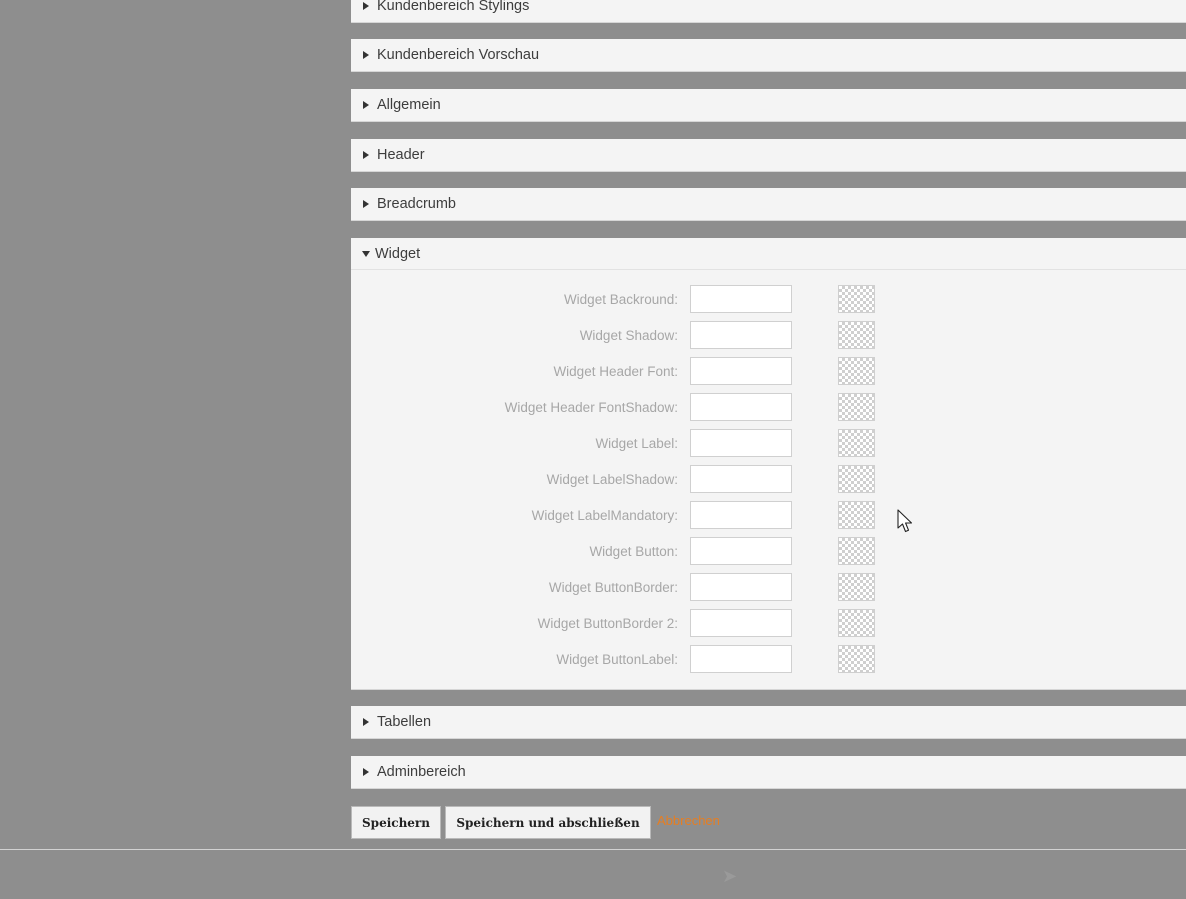  I want to click on field-label: Widget Shadow:, so click(628, 335).